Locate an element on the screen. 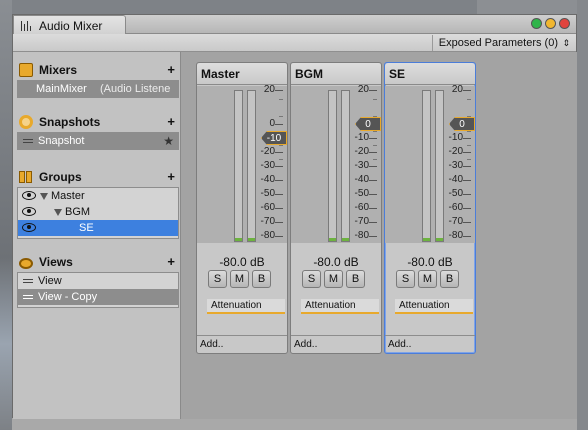 The width and height of the screenshot is (588, 430). exposed-parameters-dropdown: Exposed Parameters (0) ⇕ is located at coordinates (501, 43).